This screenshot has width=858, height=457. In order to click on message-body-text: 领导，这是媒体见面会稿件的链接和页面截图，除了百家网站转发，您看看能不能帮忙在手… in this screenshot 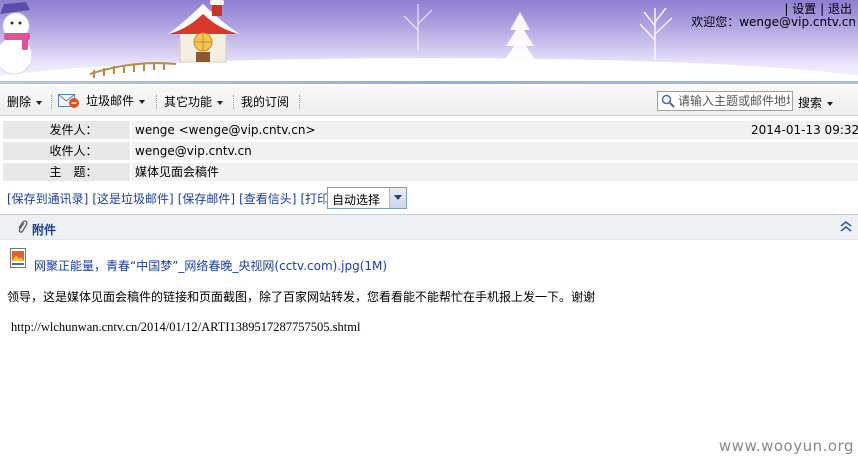, I will do `click(301, 297)`.